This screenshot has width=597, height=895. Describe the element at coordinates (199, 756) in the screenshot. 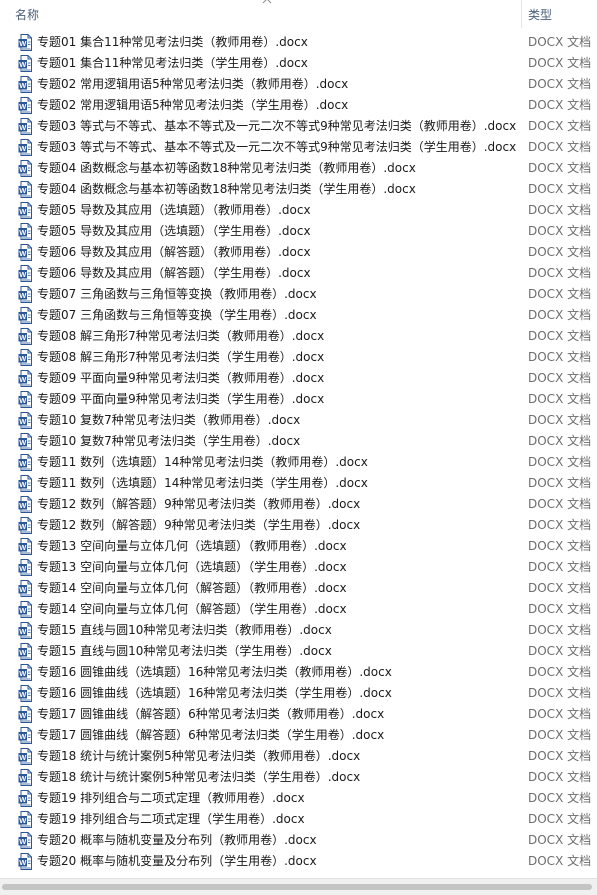

I see `file-name: 专题18 统计与统计案例5种常见考法归类（教师用卷）.docx` at that location.